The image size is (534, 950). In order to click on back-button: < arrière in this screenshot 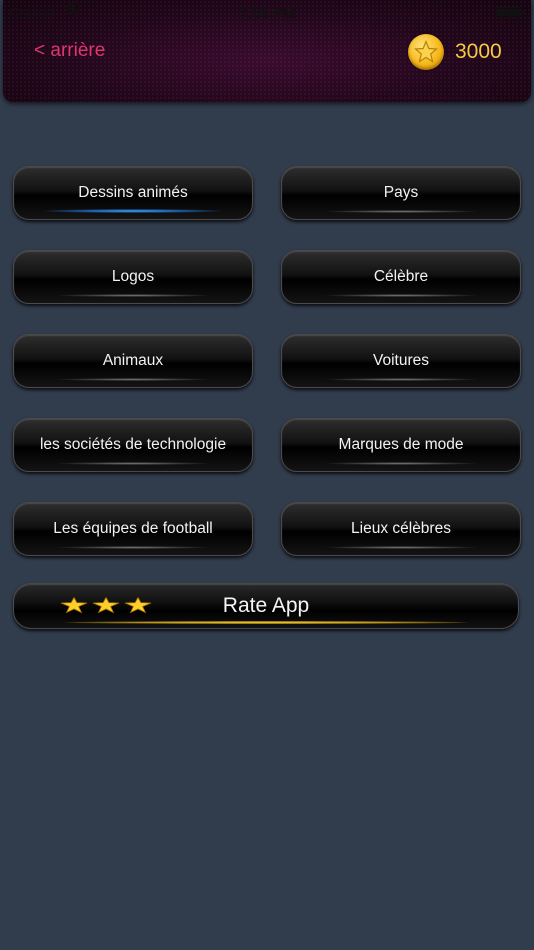, I will do `click(69, 51)`.